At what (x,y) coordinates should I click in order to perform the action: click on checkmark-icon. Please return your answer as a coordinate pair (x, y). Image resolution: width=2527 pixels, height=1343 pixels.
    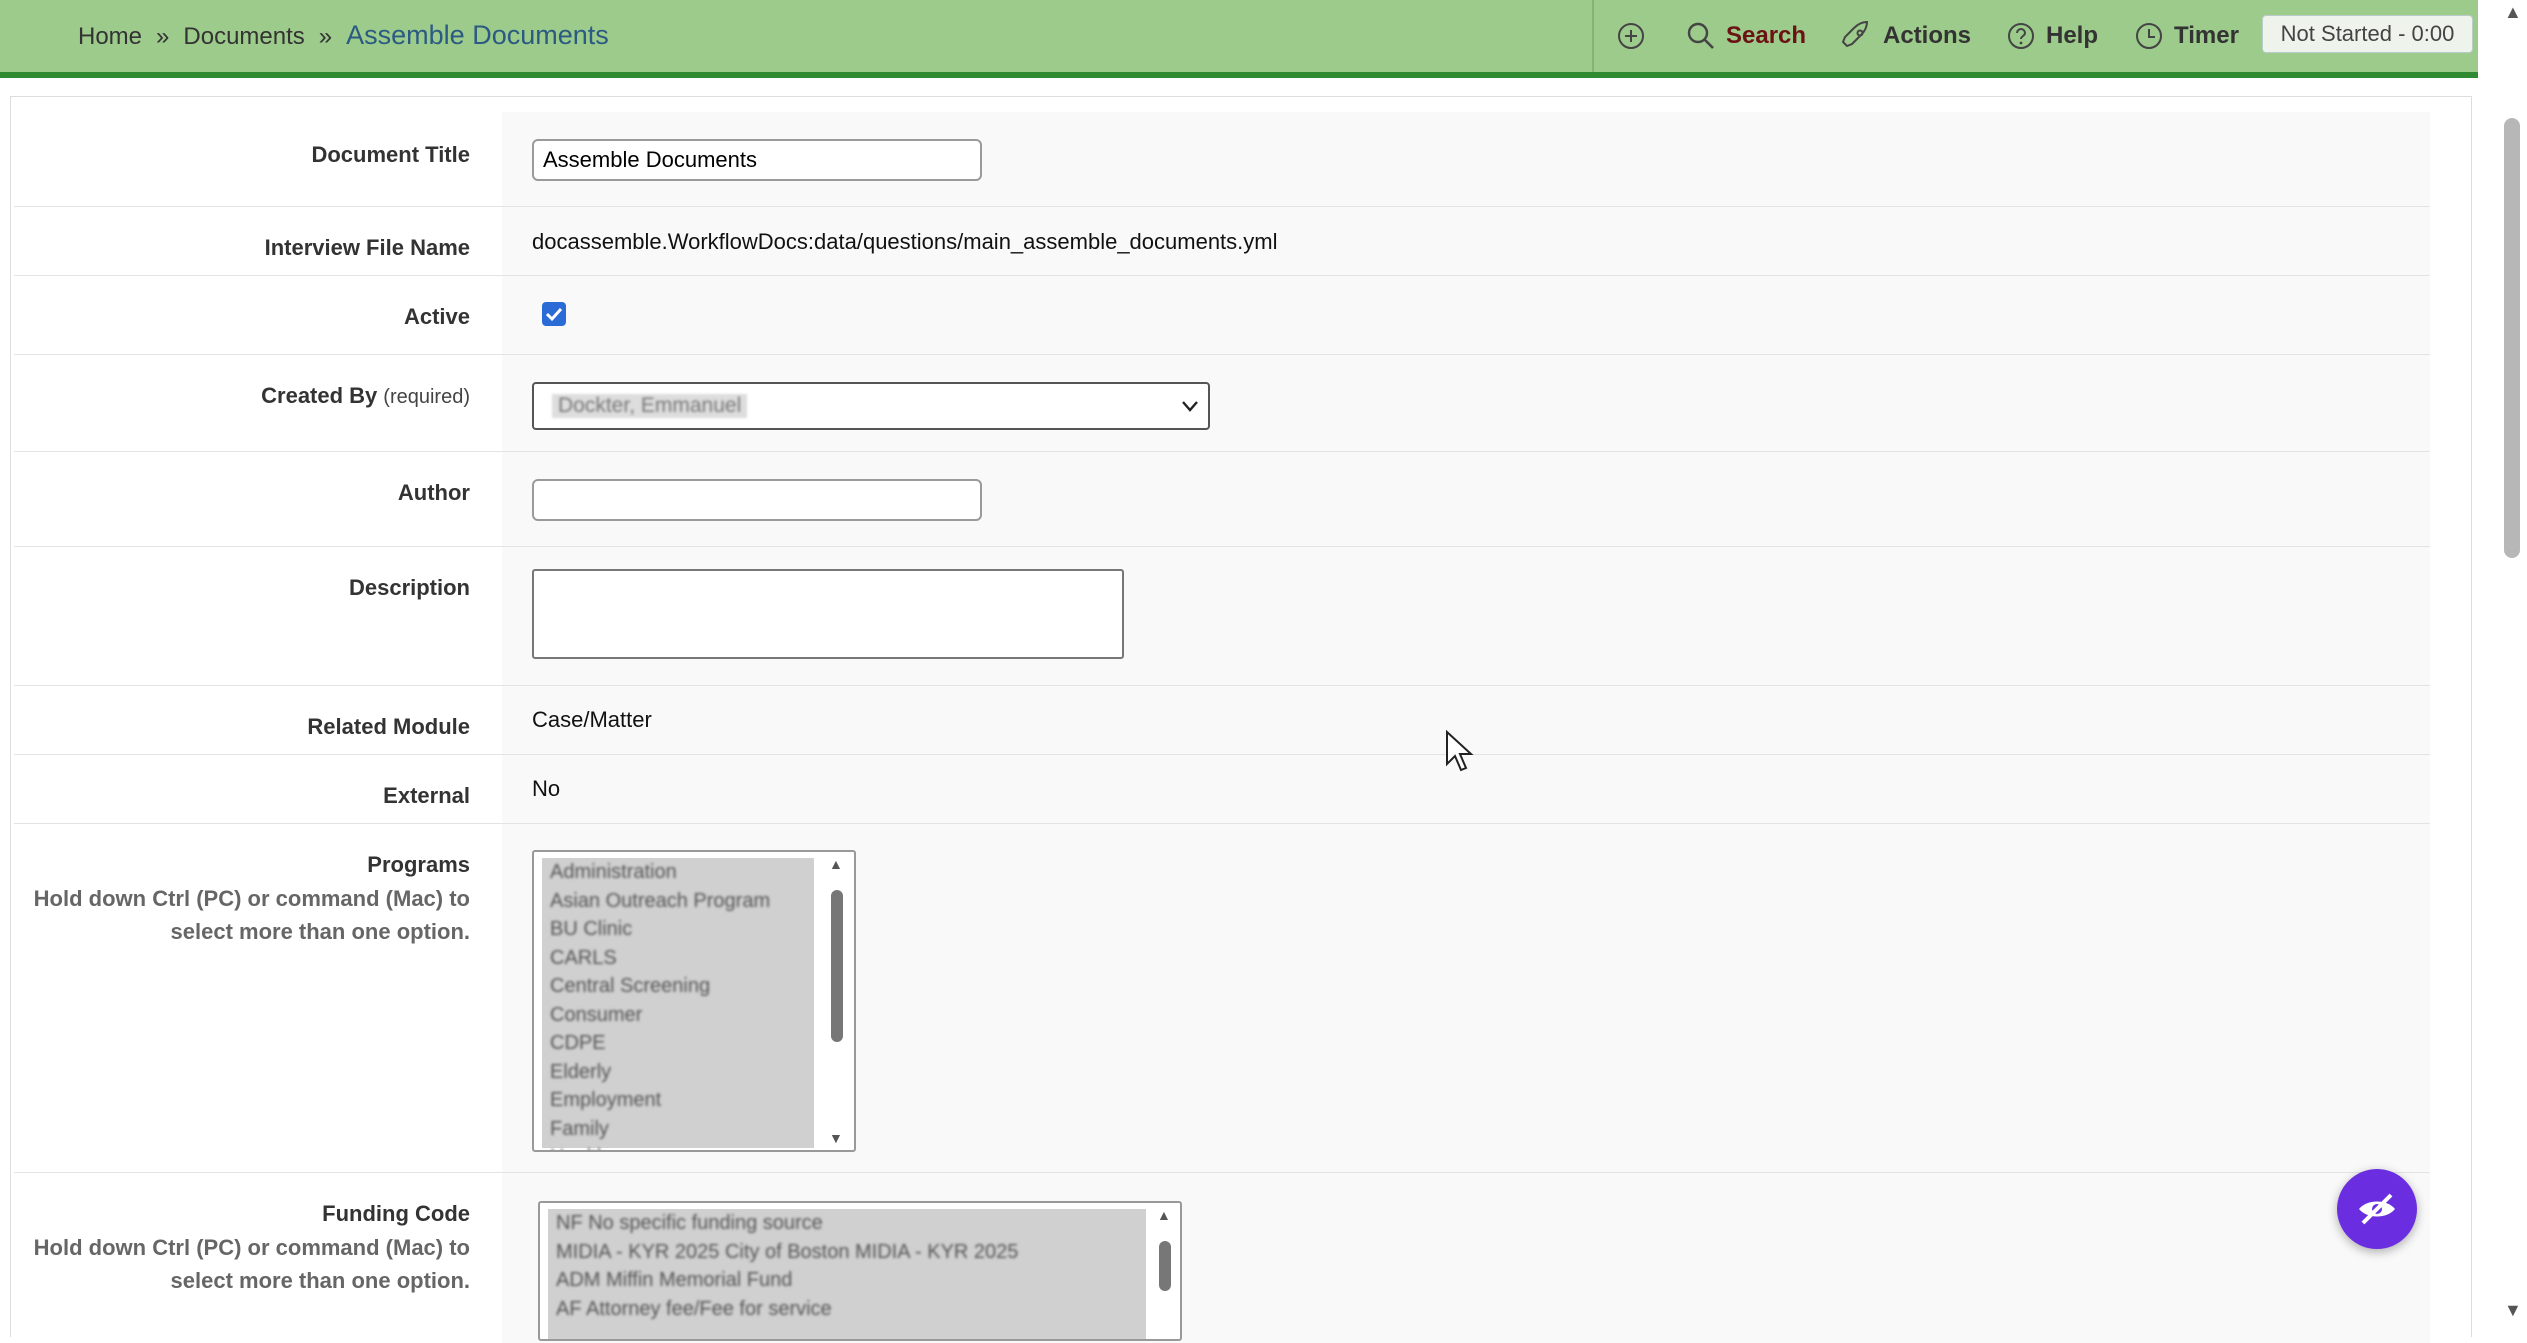
    Looking at the image, I should click on (554, 314).